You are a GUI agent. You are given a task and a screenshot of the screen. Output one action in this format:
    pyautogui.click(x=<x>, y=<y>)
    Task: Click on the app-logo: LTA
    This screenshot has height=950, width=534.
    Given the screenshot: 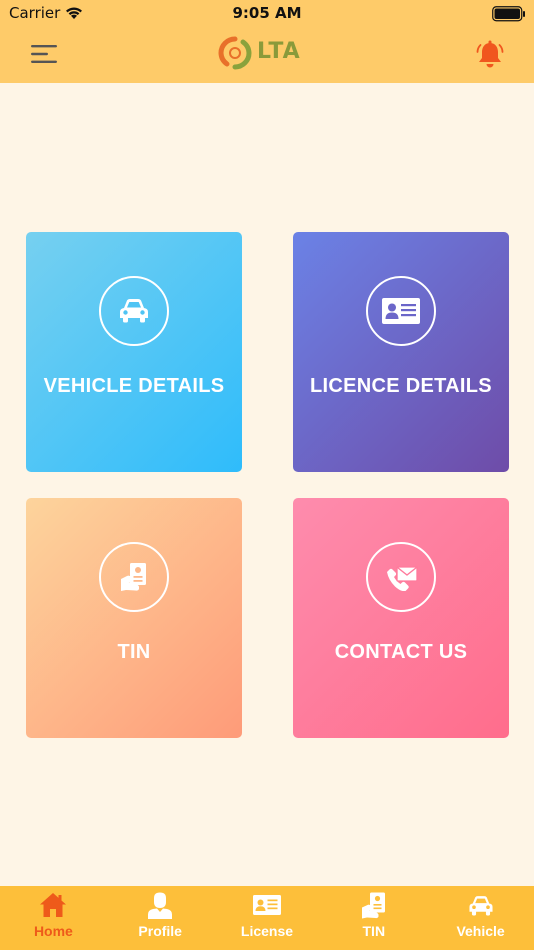 What is the action you would take?
    pyautogui.click(x=267, y=53)
    